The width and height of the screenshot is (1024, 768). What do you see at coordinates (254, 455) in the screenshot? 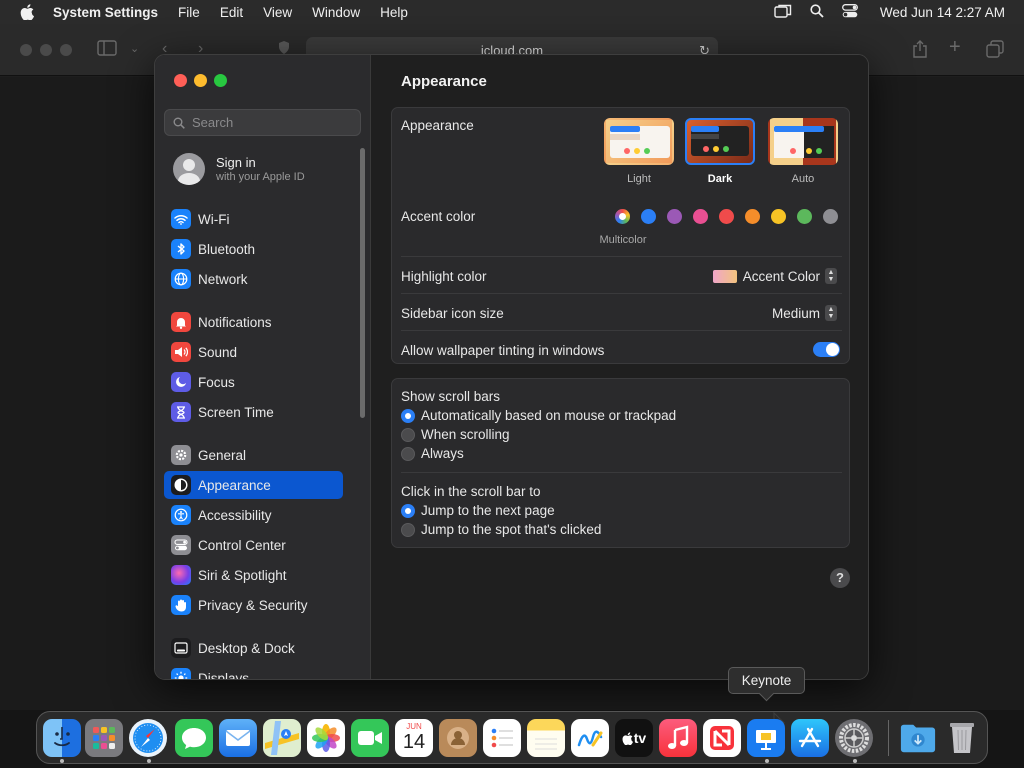
I see `sidebar-item-general: General` at bounding box center [254, 455].